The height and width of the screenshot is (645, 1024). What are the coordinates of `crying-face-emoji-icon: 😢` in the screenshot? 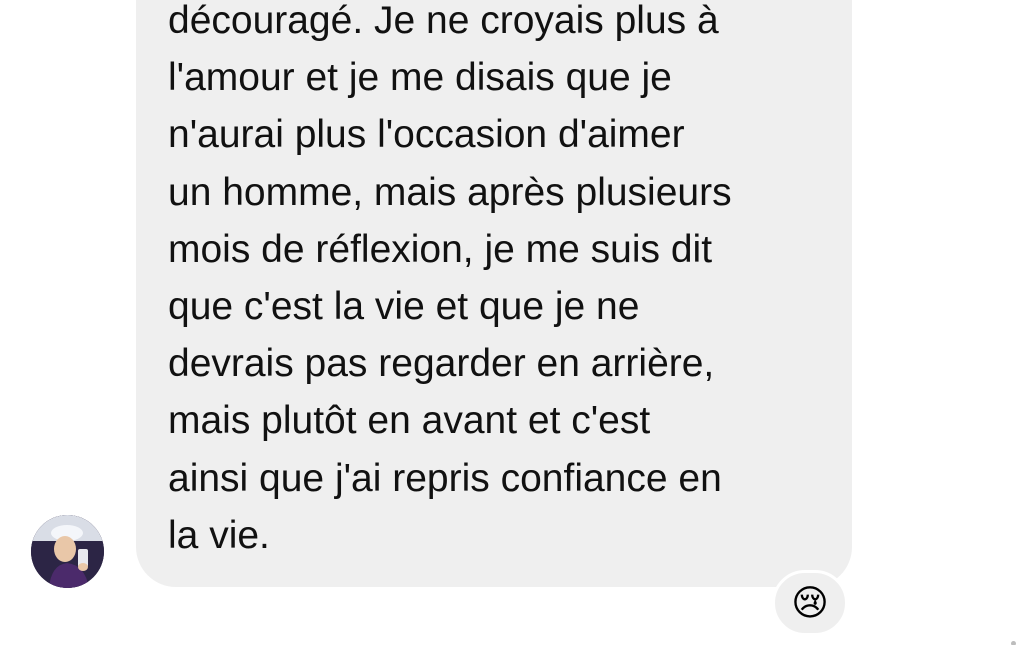 It's located at (810, 602).